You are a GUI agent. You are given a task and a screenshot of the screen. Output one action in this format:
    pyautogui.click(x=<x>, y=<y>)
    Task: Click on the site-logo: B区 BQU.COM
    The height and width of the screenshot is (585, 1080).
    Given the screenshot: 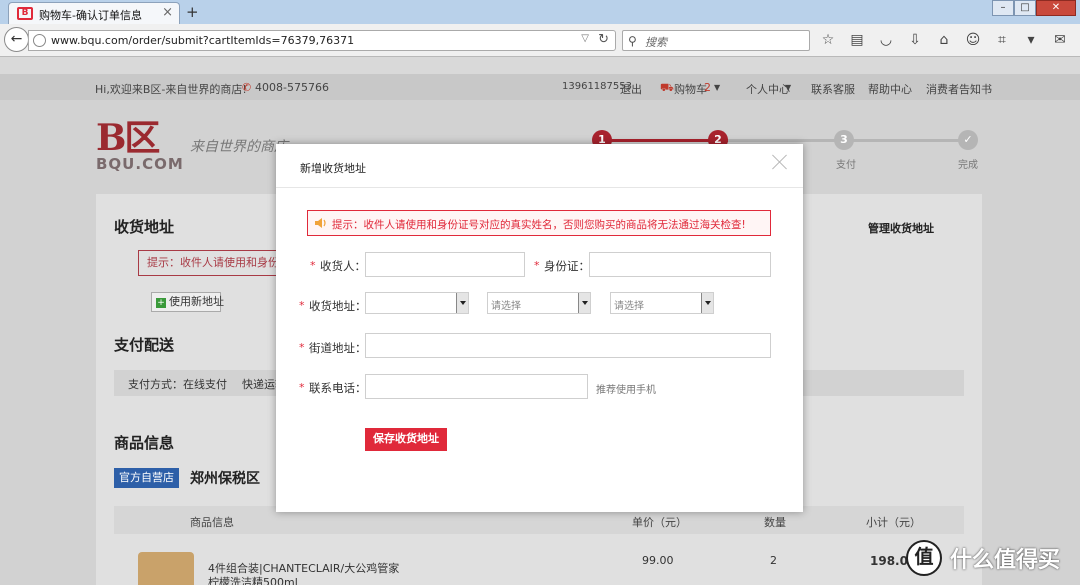 What is the action you would take?
    pyautogui.click(x=140, y=146)
    